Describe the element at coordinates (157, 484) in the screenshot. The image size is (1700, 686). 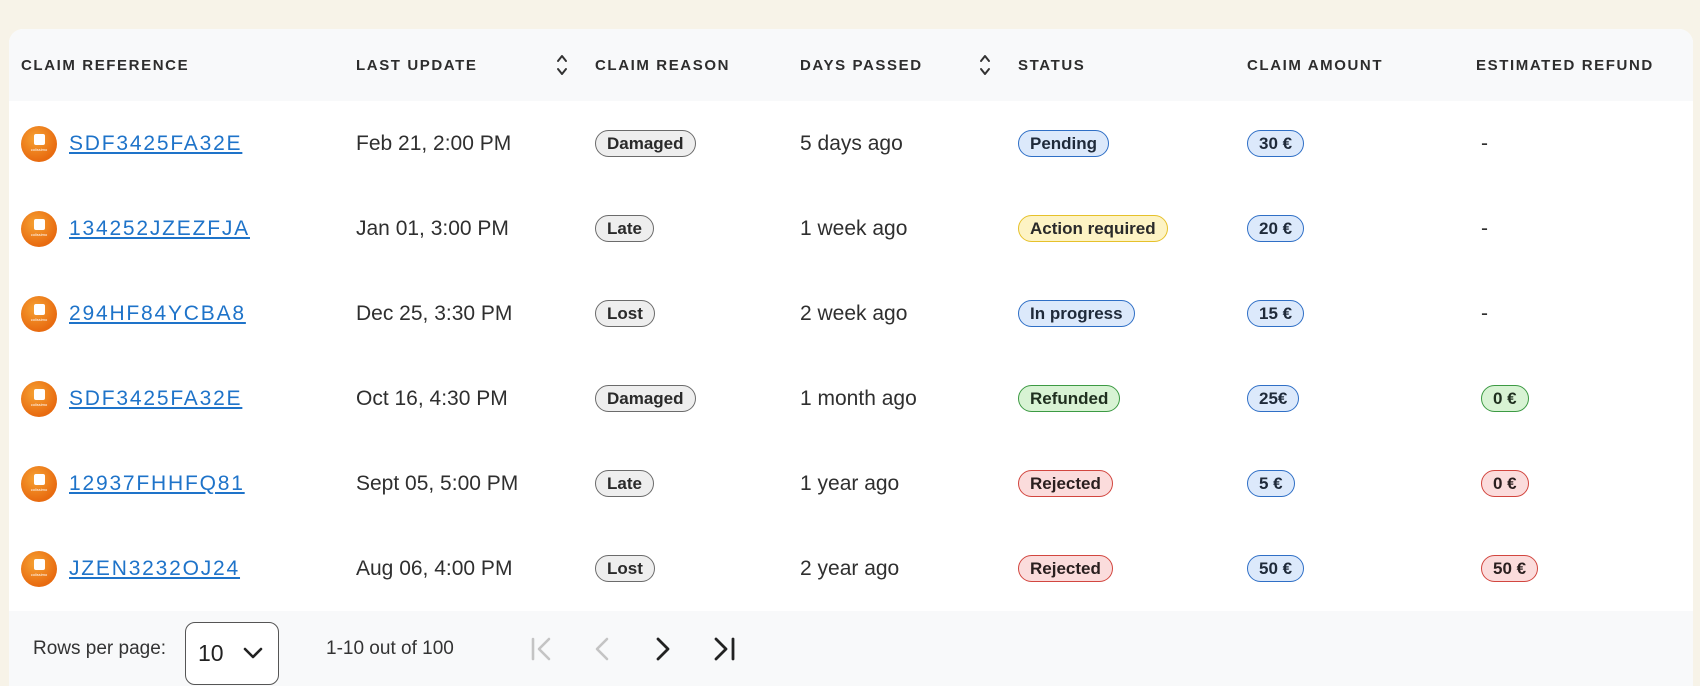
I see `claim-reference-link: 12937FHHFQ81` at that location.